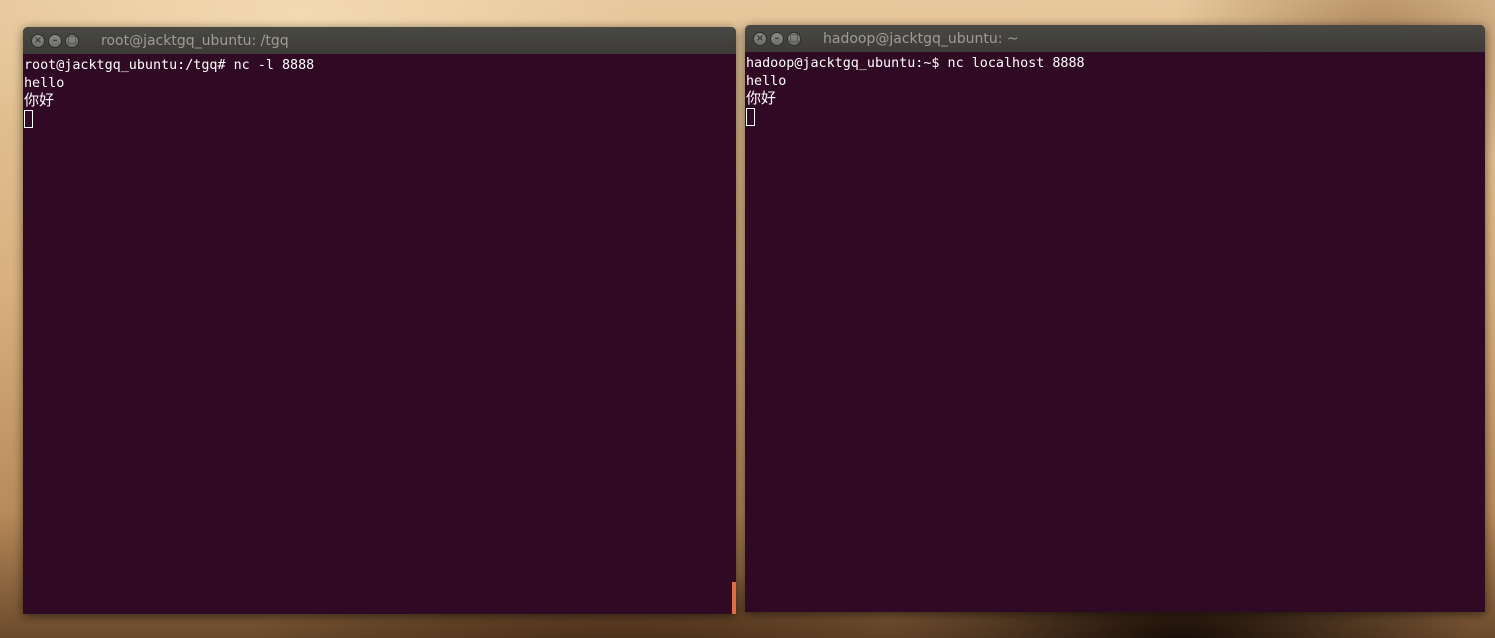  I want to click on window-titlebar: × – □ root@jacktgq_ubuntu: /tgq, so click(379, 40).